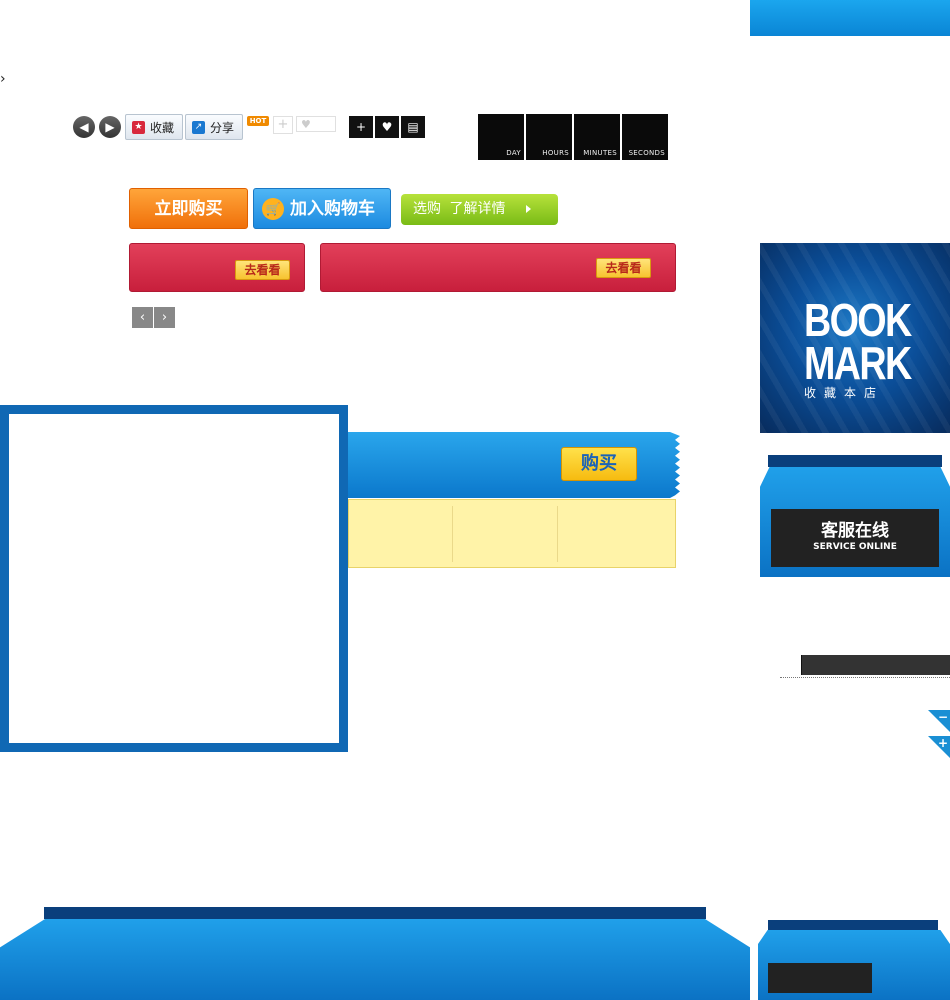  What do you see at coordinates (138, 127) in the screenshot?
I see `star-icon: ★` at bounding box center [138, 127].